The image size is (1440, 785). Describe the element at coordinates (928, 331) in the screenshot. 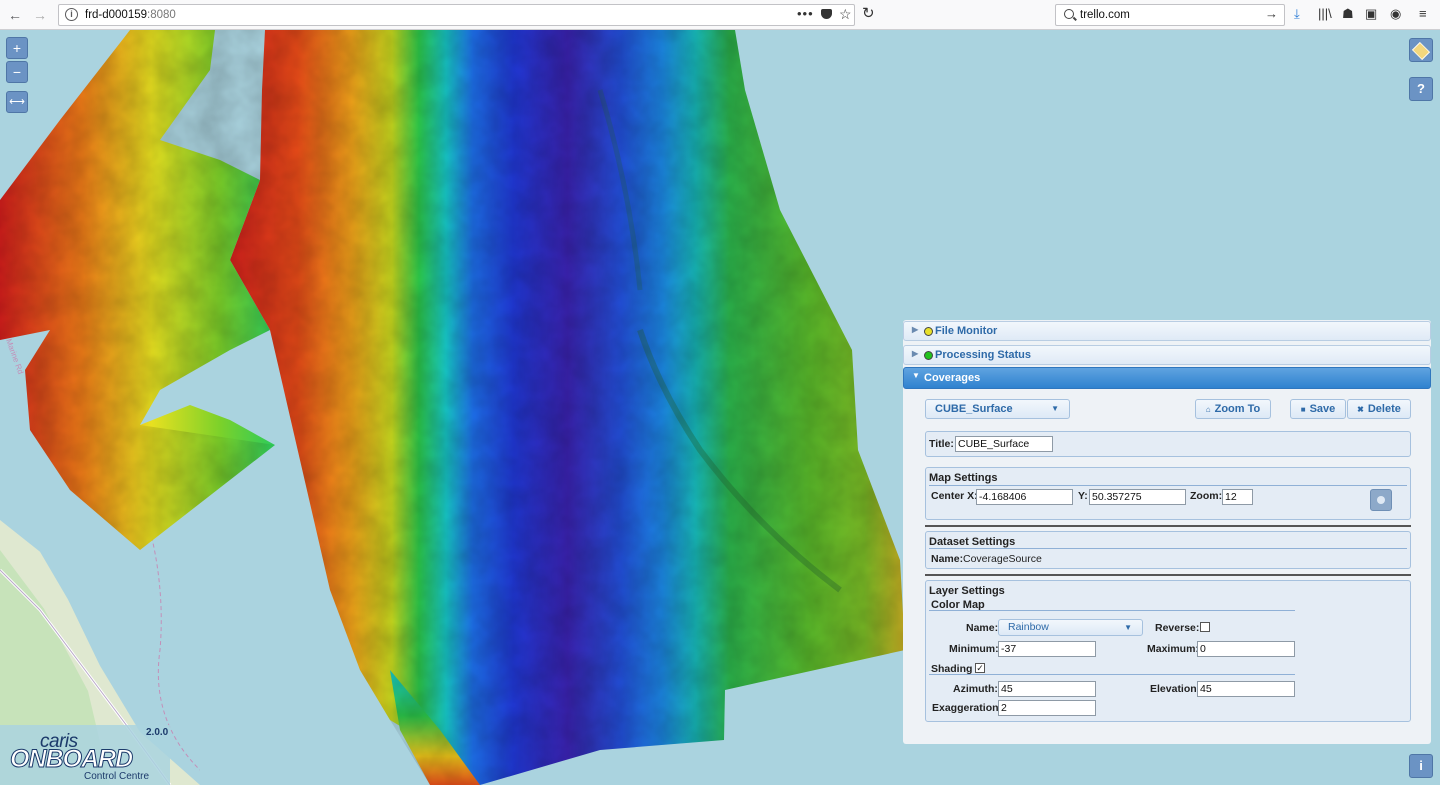

I see `status-dot-yellow-icon` at that location.